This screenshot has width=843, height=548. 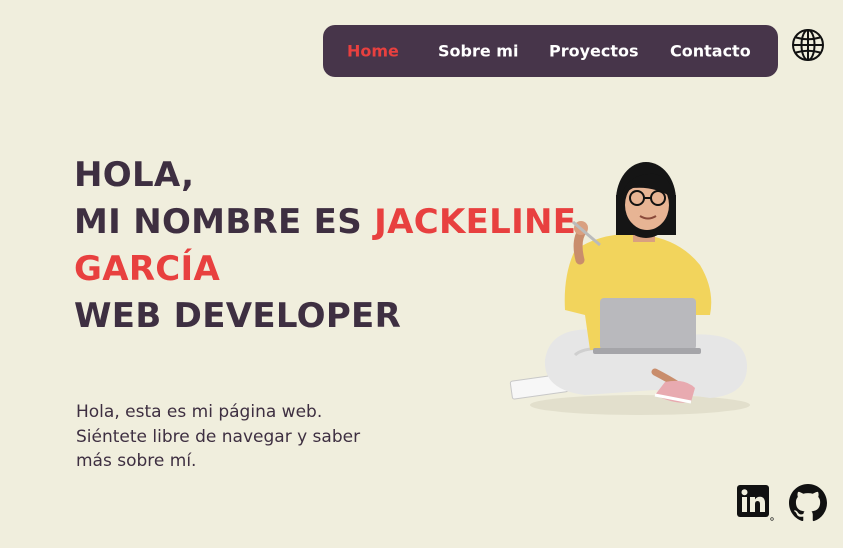 I want to click on hero-name-prefix: MI NOMBRE ES, so click(x=224, y=222).